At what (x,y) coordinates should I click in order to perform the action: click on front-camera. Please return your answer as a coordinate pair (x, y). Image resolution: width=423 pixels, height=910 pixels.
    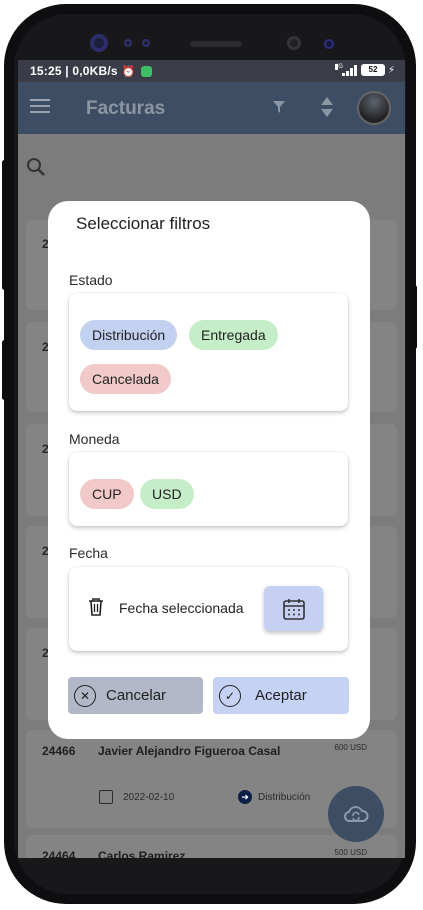
    Looking at the image, I should click on (99, 43).